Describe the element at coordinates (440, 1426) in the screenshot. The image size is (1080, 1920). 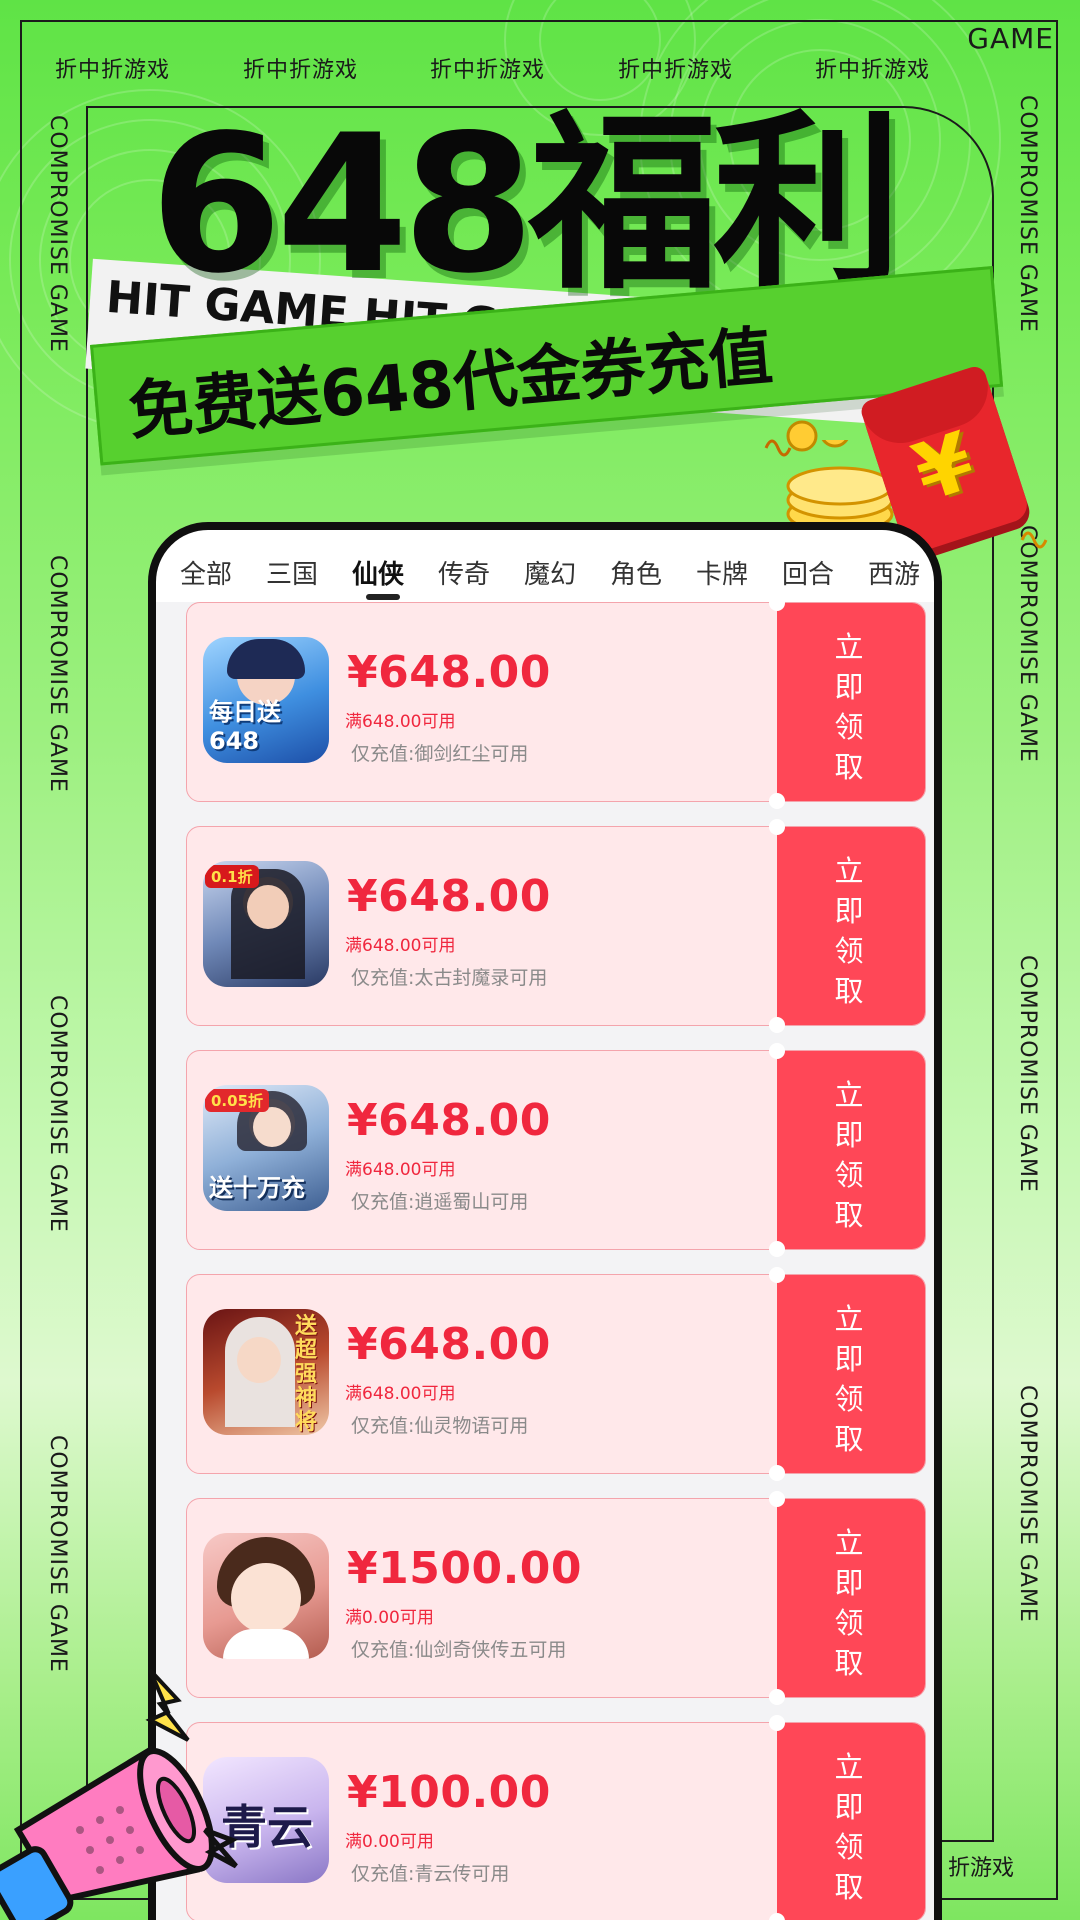
I see `coupon-game-limit: 仅充值:仙灵物语可用` at that location.